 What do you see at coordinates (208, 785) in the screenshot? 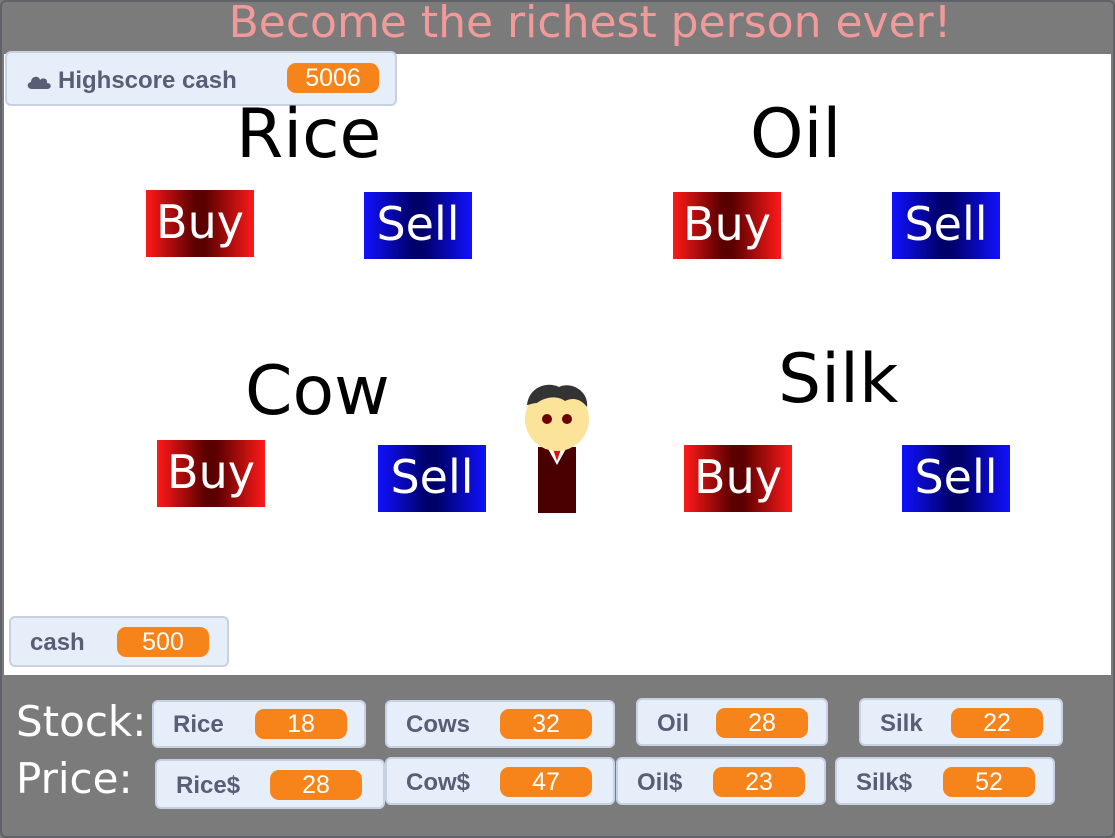
I see `price-rice-label: Rice$` at bounding box center [208, 785].